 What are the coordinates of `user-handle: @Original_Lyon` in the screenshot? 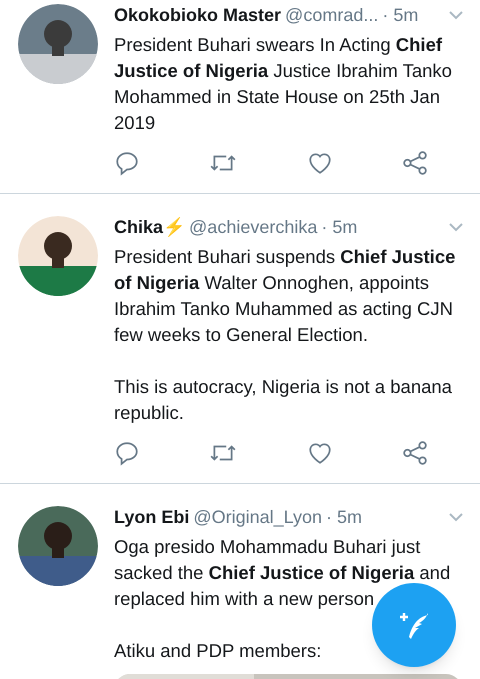 It's located at (257, 517).